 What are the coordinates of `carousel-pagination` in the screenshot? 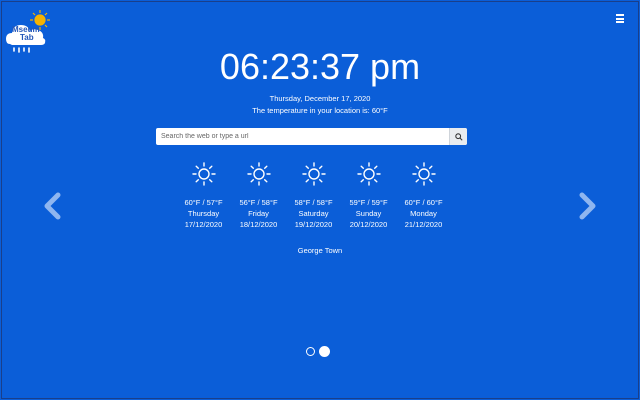 It's located at (318, 351).